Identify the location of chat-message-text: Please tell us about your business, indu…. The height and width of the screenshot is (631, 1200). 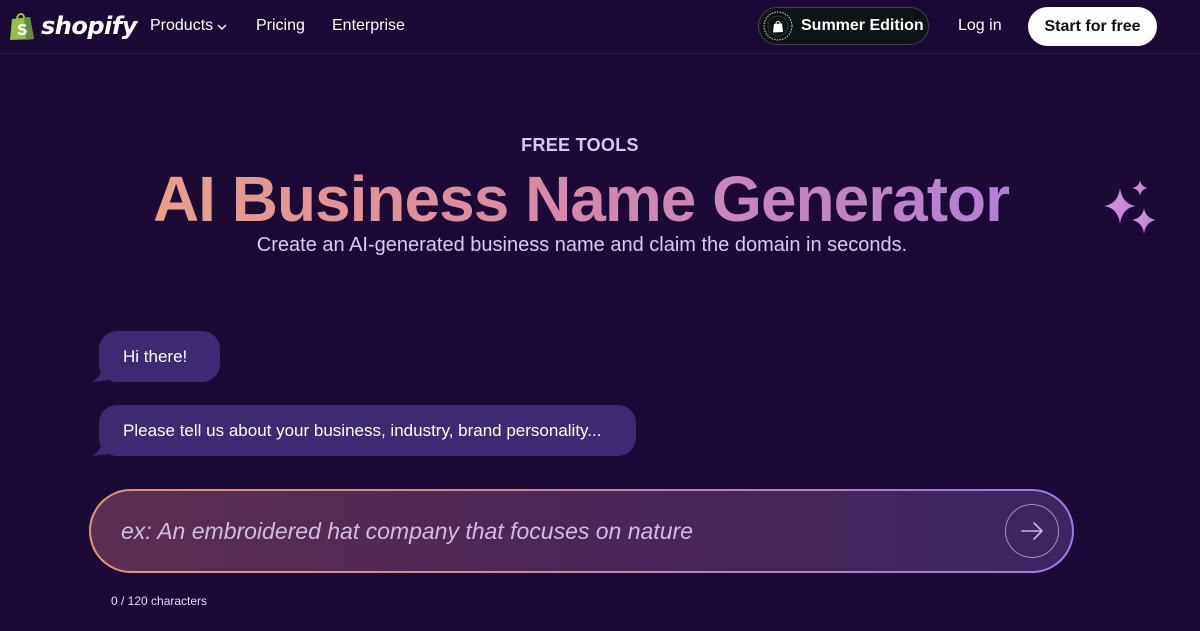
(362, 430).